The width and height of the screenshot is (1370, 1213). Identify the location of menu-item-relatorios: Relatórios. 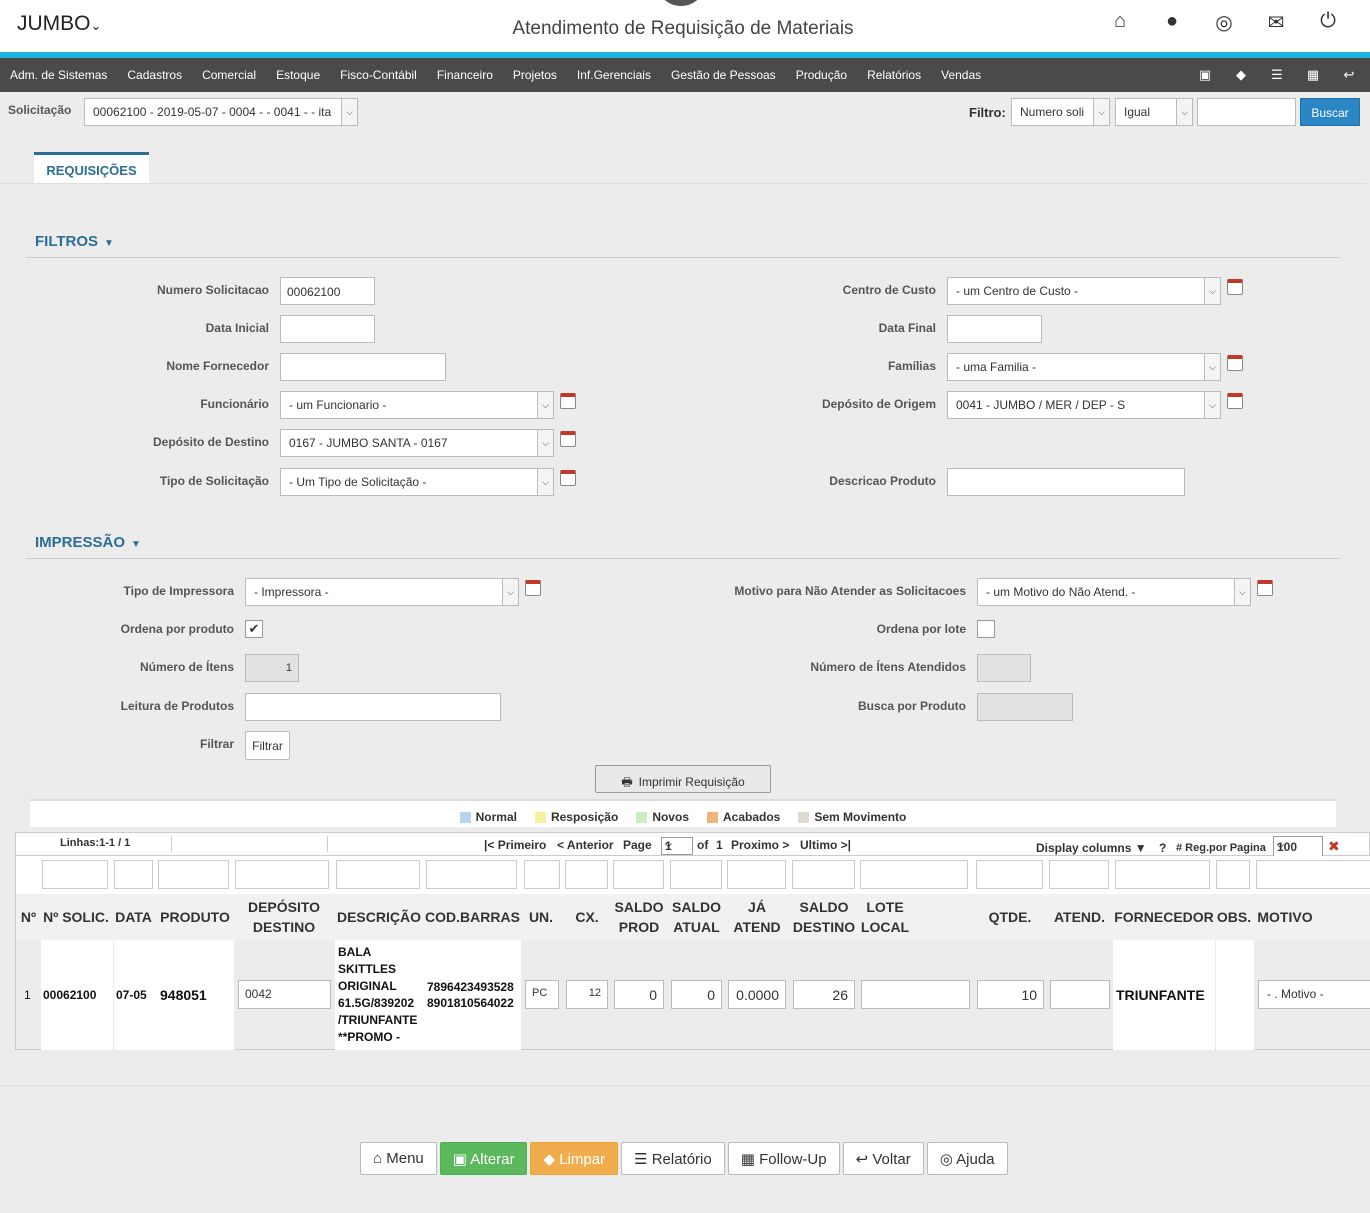
(894, 75).